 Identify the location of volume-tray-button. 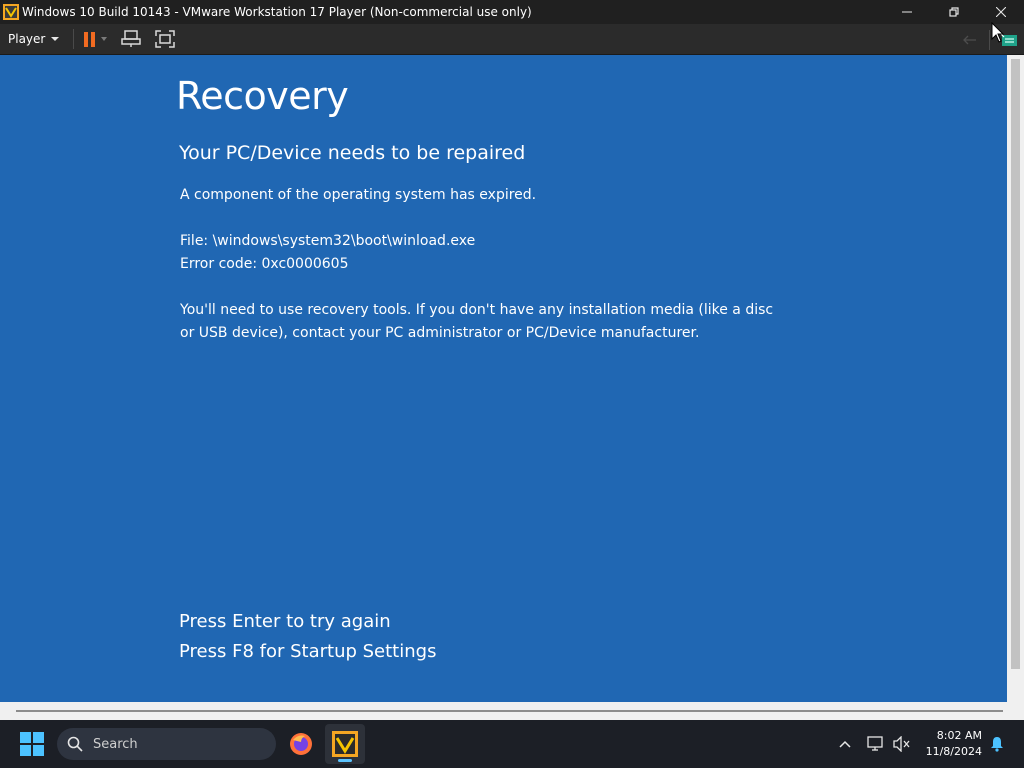
(902, 744).